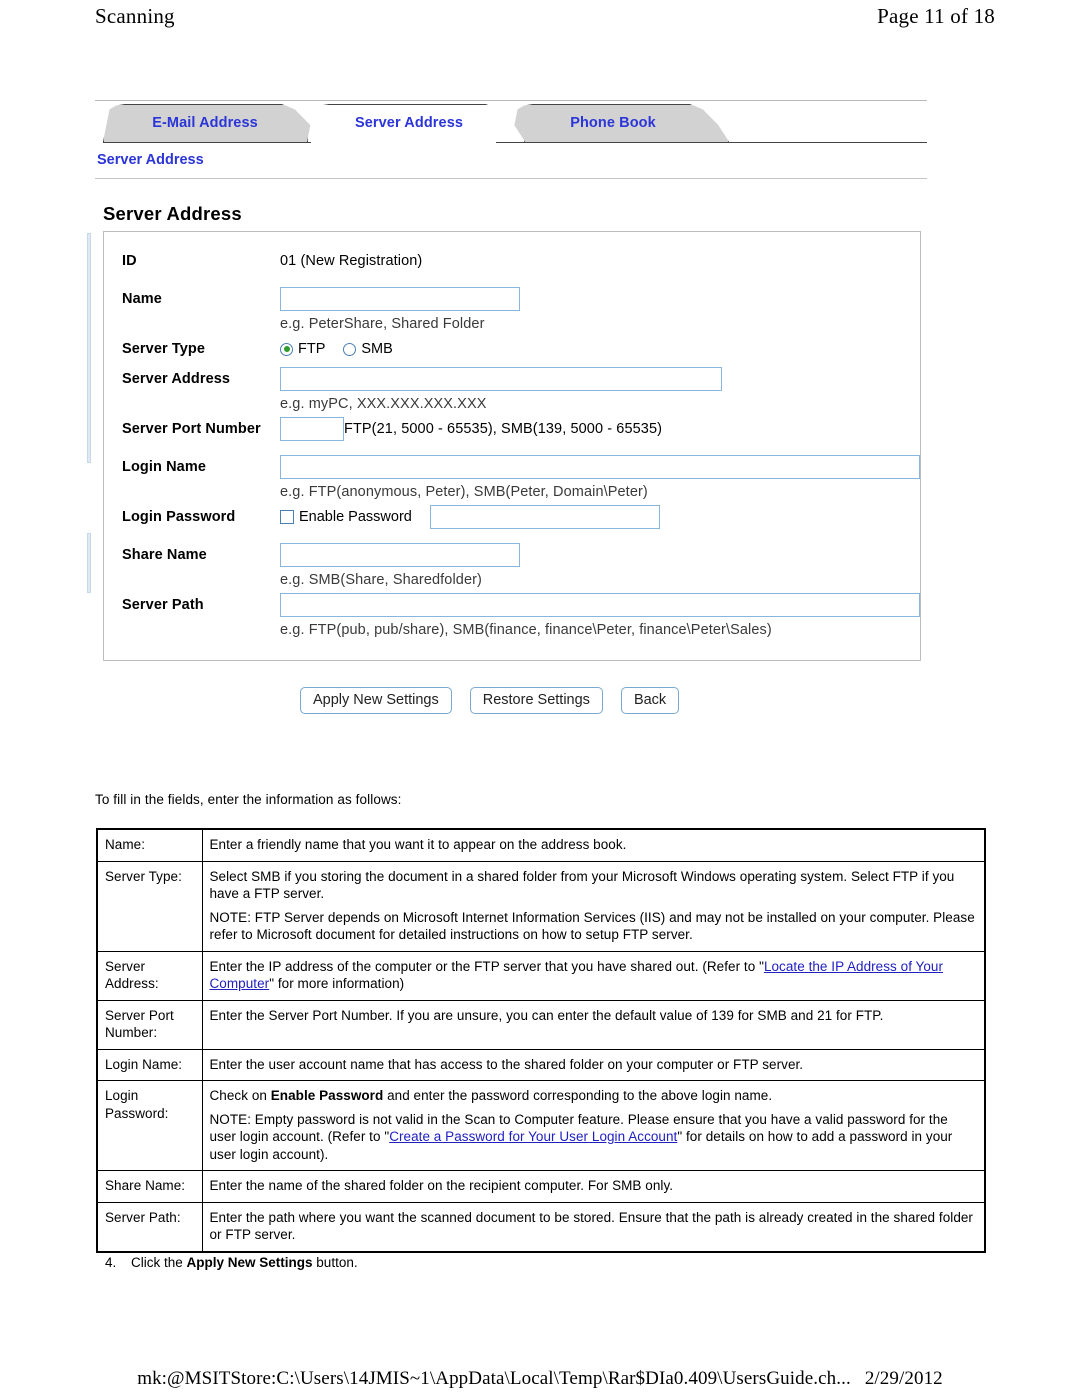 The height and width of the screenshot is (1397, 1080). Describe the element at coordinates (179, 517) in the screenshot. I see `label-login-password: Login Password` at that location.